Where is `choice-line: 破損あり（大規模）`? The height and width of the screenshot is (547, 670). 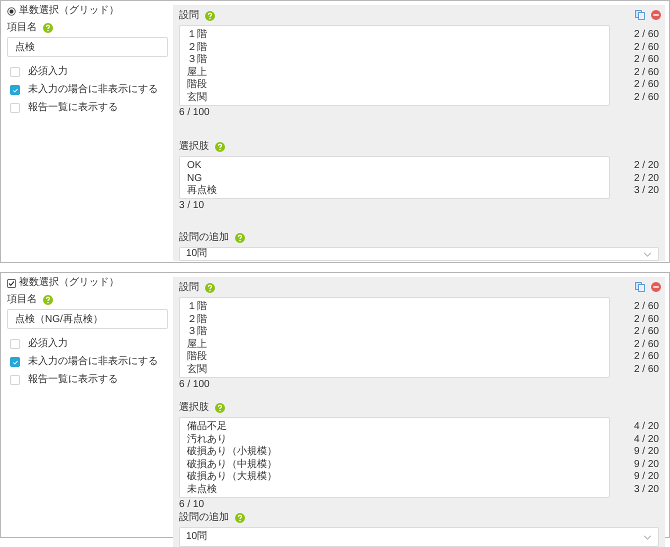
choice-line: 破損あり（大規模） is located at coordinates (232, 477).